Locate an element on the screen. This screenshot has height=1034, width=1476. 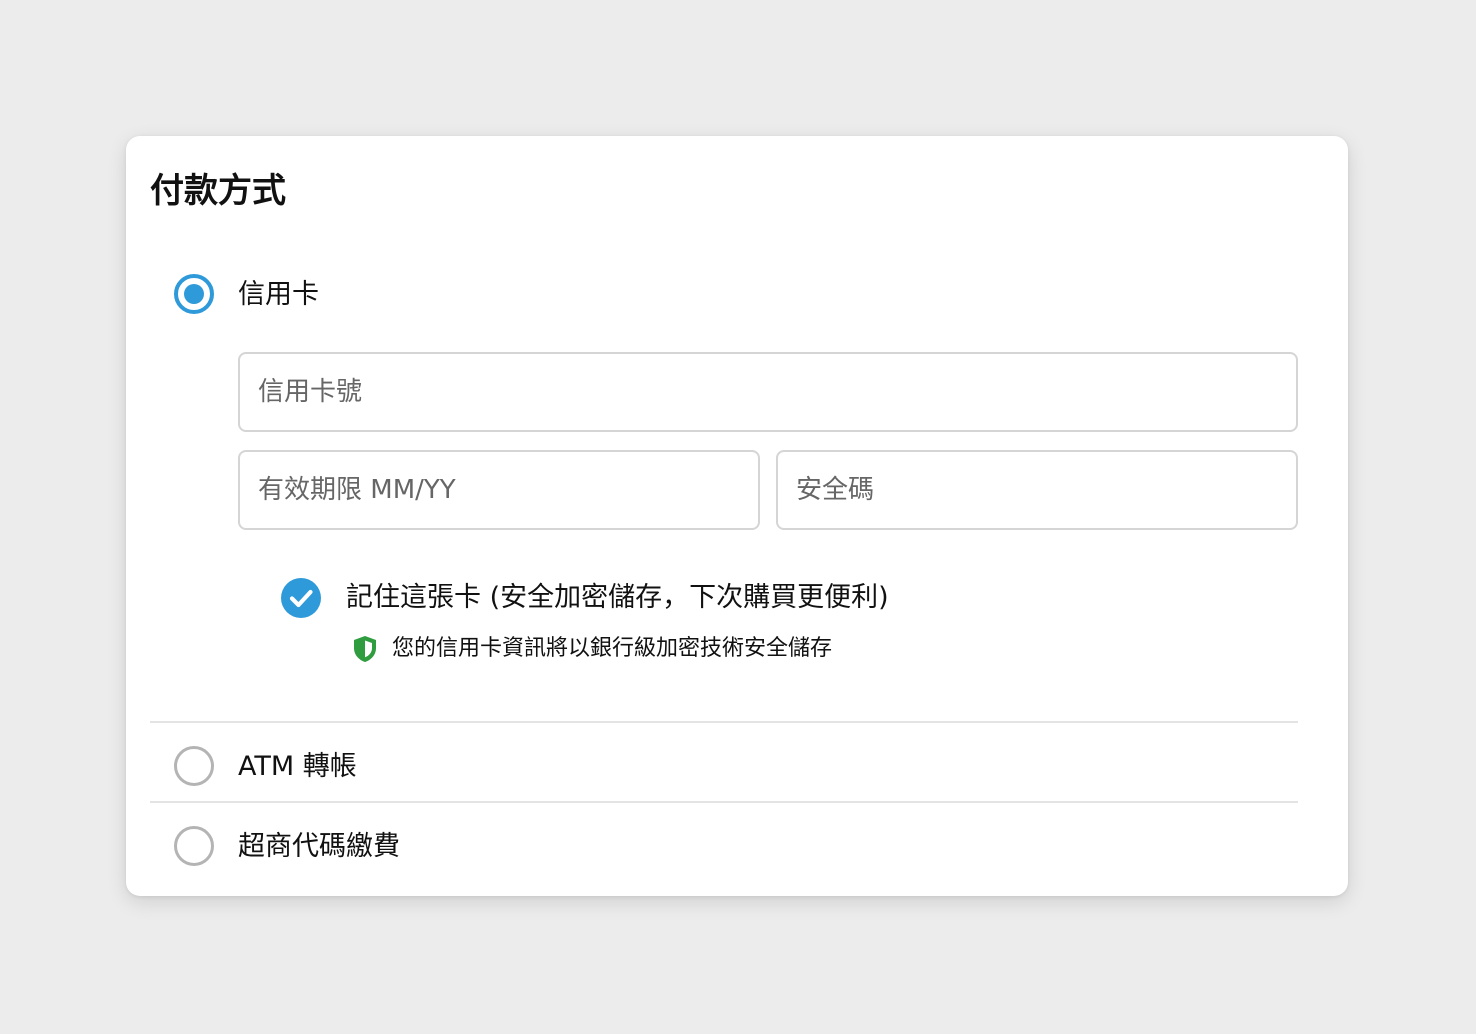
card-number-input is located at coordinates (768, 392).